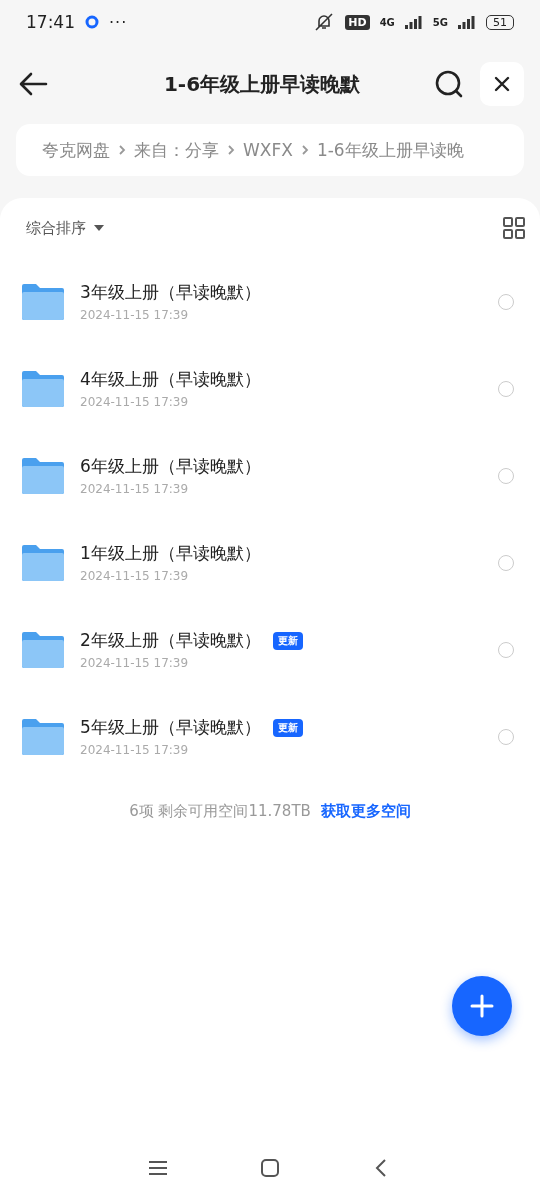 The height and width of the screenshot is (1200, 540). What do you see at coordinates (76, 150) in the screenshot?
I see `breadcrumb-item: 夸克网盘` at bounding box center [76, 150].